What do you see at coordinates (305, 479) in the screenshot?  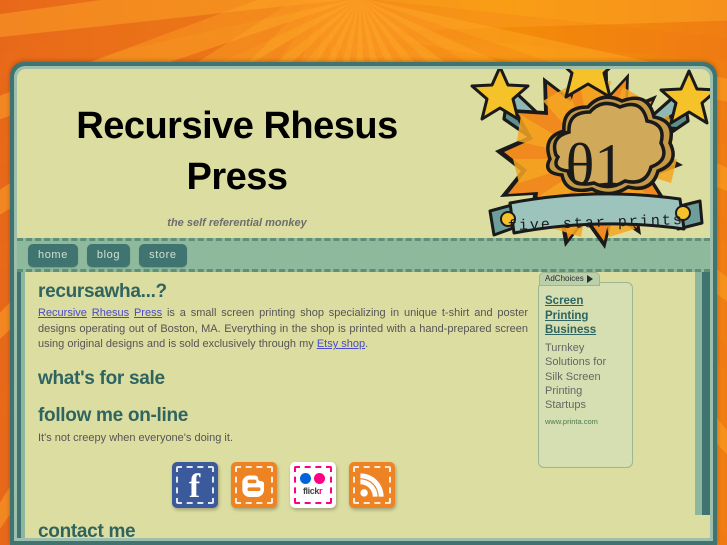 I see `flickr-blue-dot` at bounding box center [305, 479].